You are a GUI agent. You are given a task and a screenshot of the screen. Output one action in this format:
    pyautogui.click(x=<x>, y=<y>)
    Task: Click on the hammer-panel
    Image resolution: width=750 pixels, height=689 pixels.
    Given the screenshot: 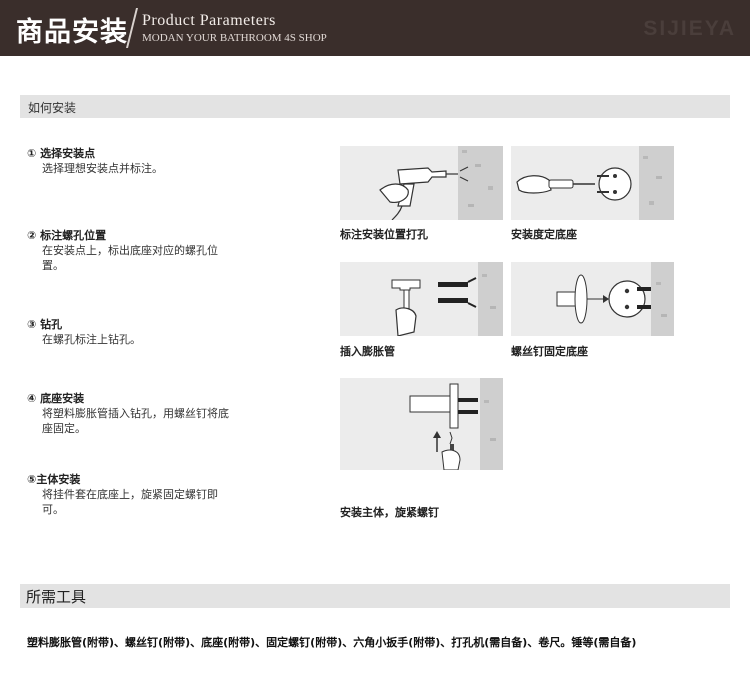 What is the action you would take?
    pyautogui.click(x=421, y=299)
    